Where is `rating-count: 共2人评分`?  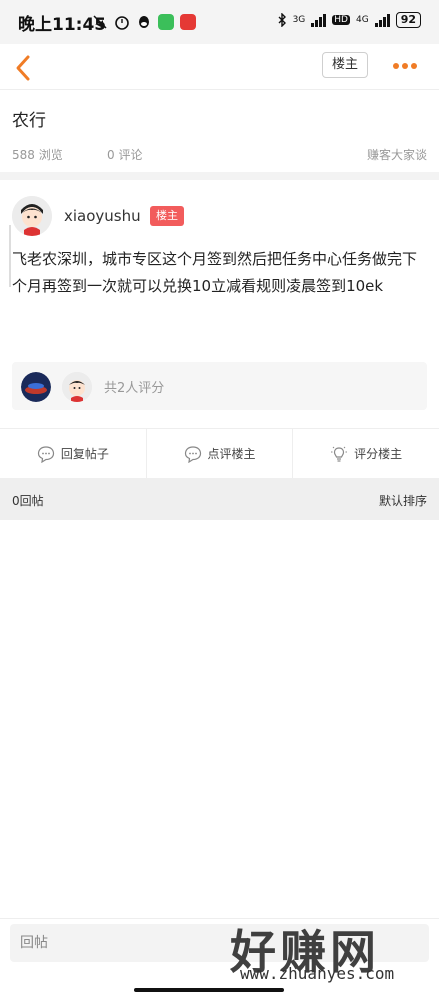 rating-count: 共2人评分 is located at coordinates (134, 388).